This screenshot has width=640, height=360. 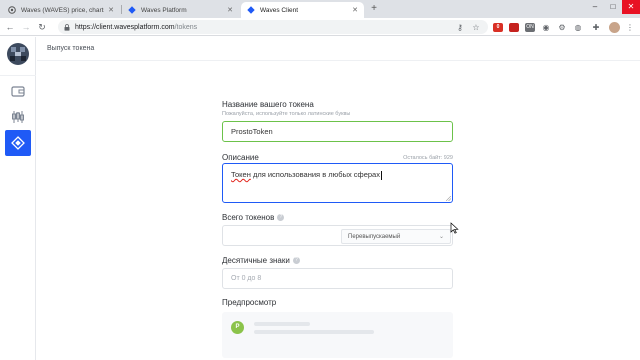 I want to click on url-path: /tokens, so click(x=186, y=27).